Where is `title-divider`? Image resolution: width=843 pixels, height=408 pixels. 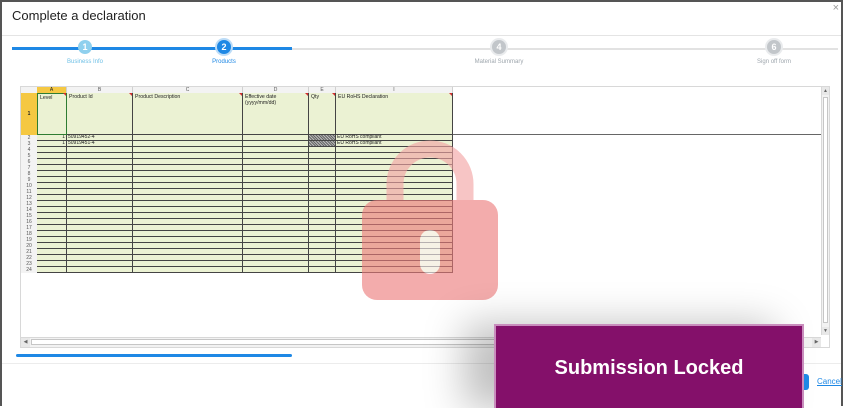 title-divider is located at coordinates (421, 35).